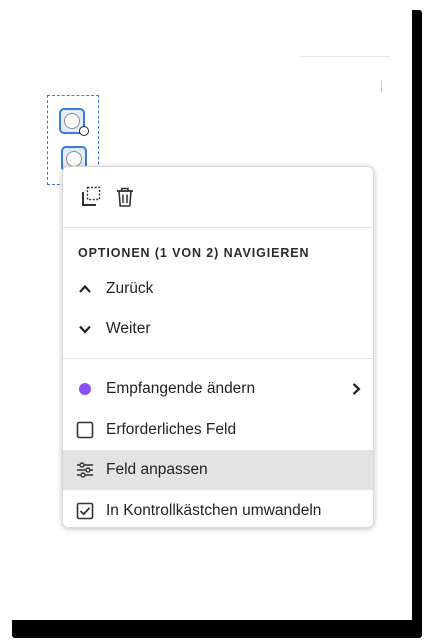 Image resolution: width=430 pixels, height=640 pixels. What do you see at coordinates (85, 470) in the screenshot?
I see `sliders-icon` at bounding box center [85, 470].